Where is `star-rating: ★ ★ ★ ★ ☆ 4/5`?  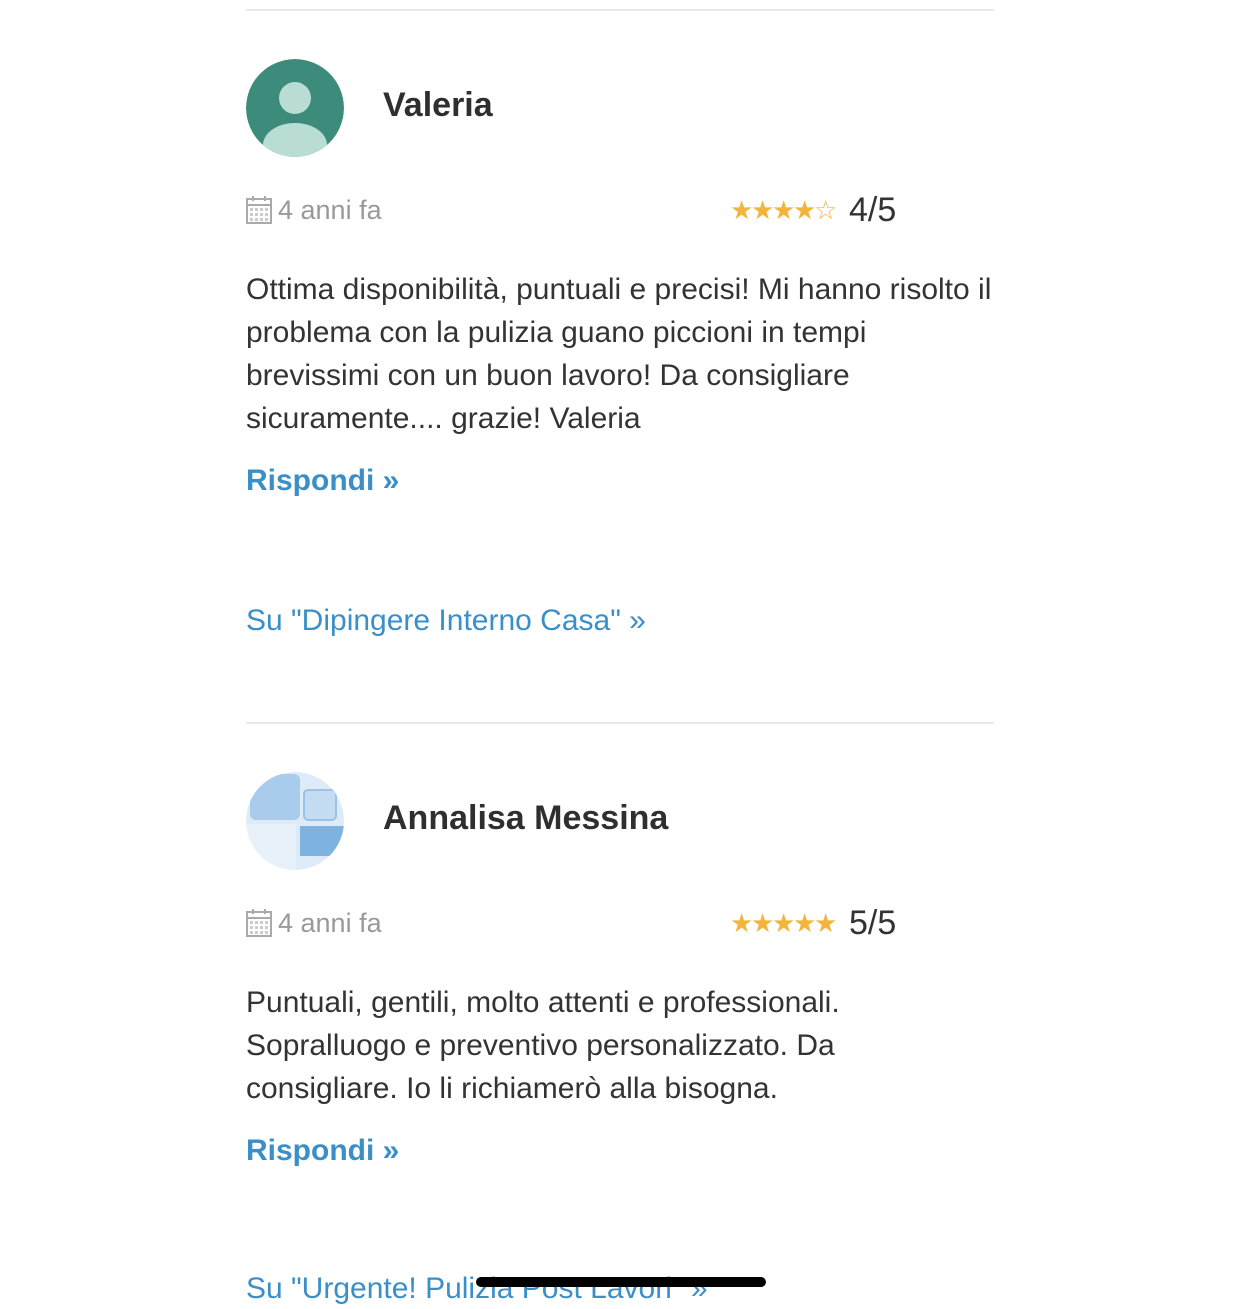
star-rating: ★ ★ ★ ★ ☆ 4/5 is located at coordinates (813, 210).